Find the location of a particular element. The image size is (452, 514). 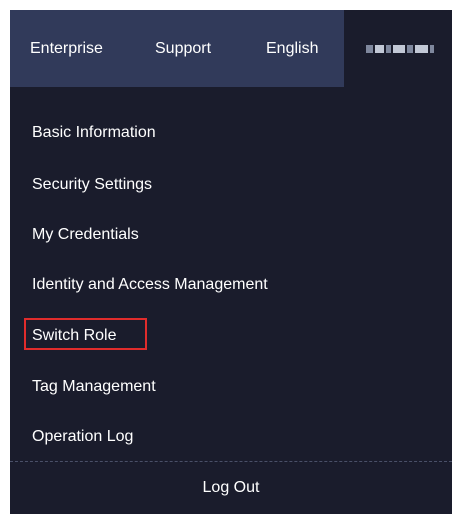

nav-language-english: English is located at coordinates (292, 48).